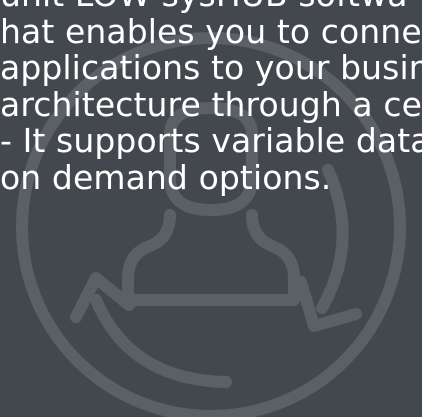  What do you see at coordinates (211, 104) in the screenshot?
I see `description-line-4: architecture through a ce` at bounding box center [211, 104].